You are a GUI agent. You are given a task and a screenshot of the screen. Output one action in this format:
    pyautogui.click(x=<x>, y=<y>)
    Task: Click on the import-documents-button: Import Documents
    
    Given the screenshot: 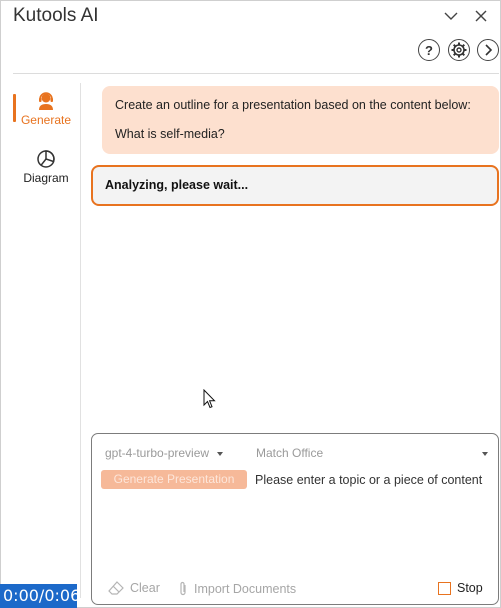 What is the action you would take?
    pyautogui.click(x=237, y=589)
    